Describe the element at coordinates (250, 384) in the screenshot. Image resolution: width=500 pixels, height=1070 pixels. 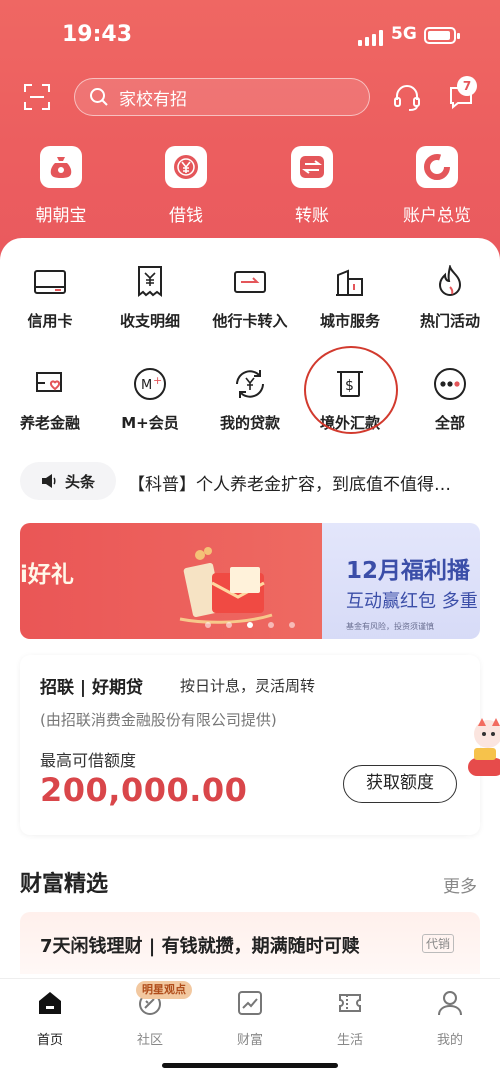
I see `loan-cycle-icon` at that location.